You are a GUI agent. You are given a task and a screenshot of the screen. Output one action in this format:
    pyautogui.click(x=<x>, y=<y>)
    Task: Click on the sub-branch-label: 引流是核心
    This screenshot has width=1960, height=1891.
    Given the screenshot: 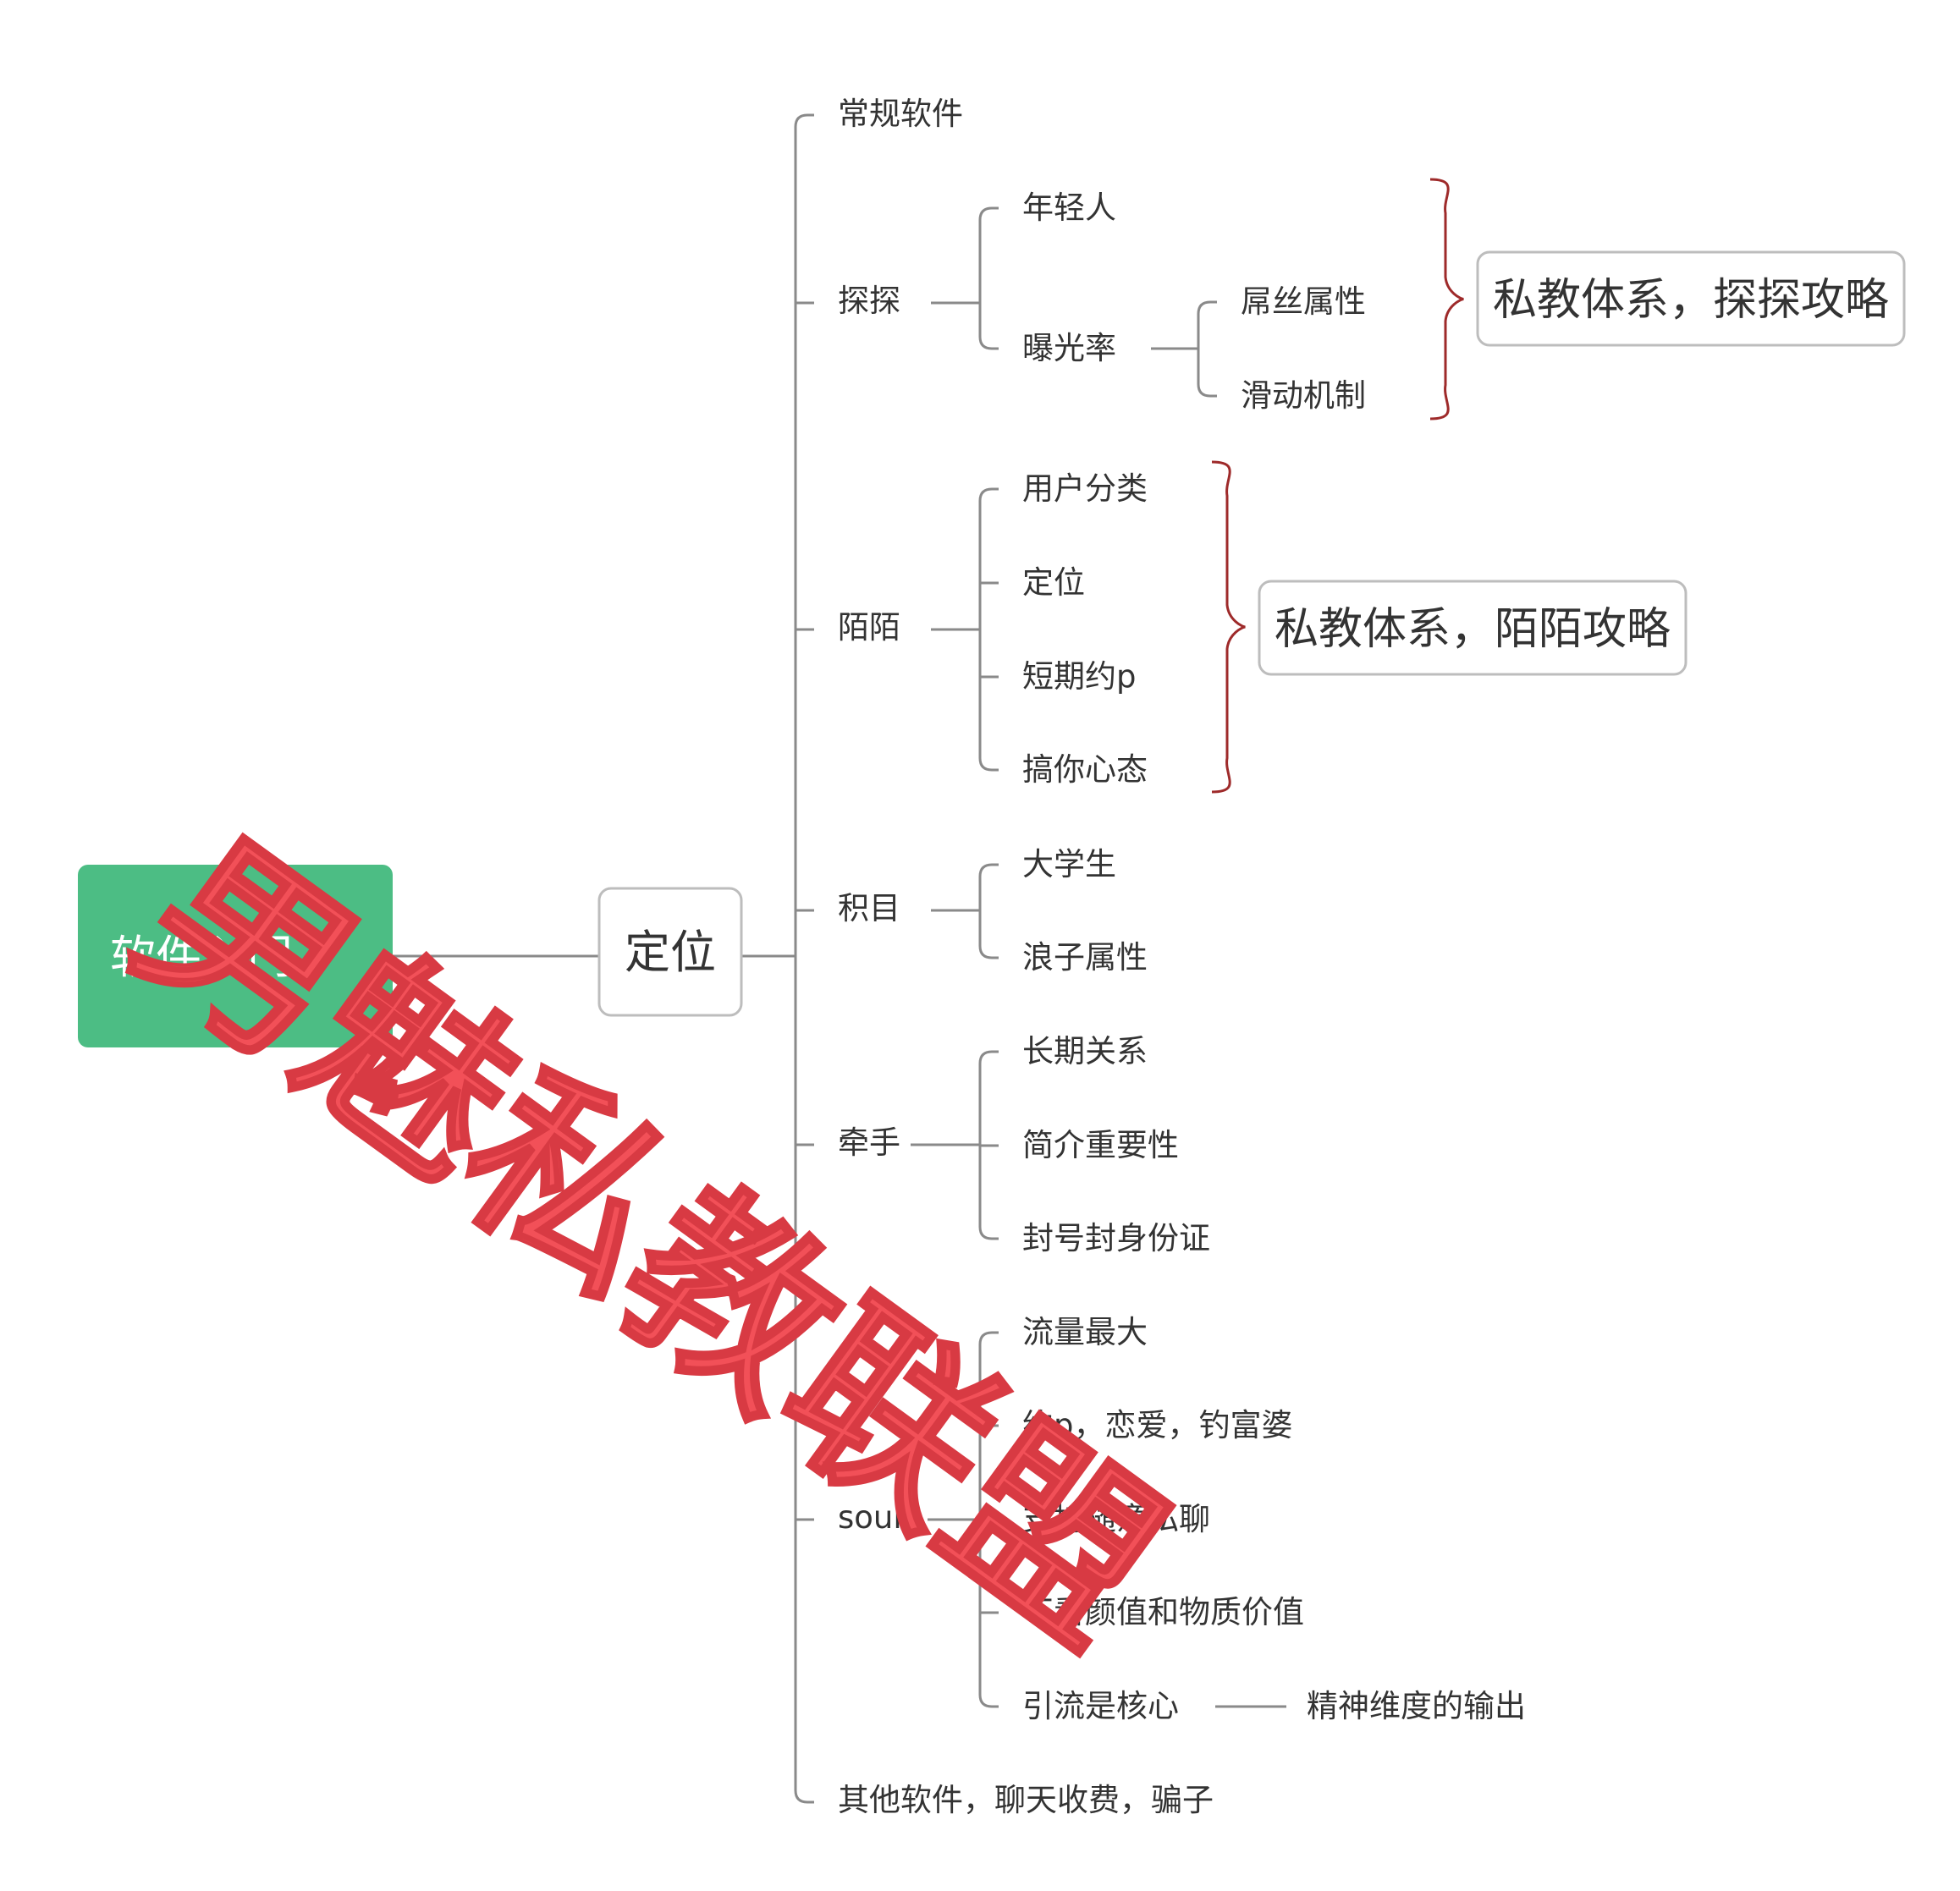 What is the action you would take?
    pyautogui.click(x=1100, y=1706)
    